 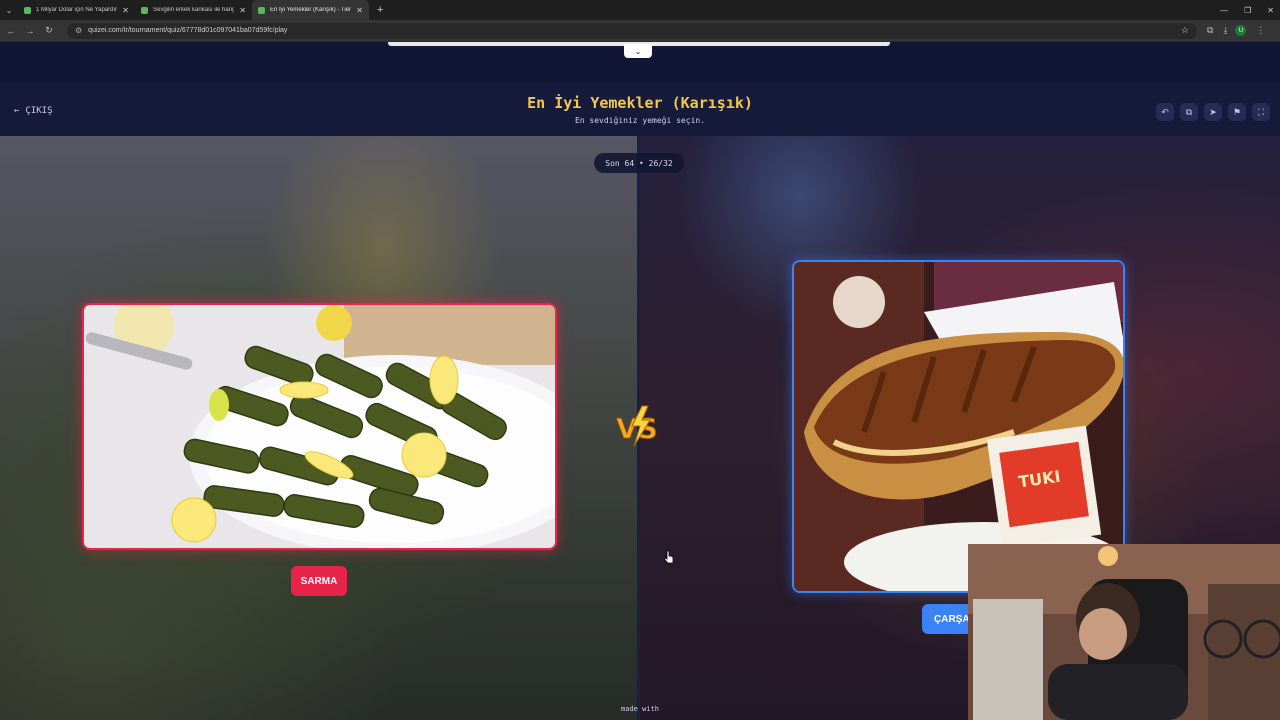 I want to click on extensions-icon: ⧉, so click(x=1210, y=30).